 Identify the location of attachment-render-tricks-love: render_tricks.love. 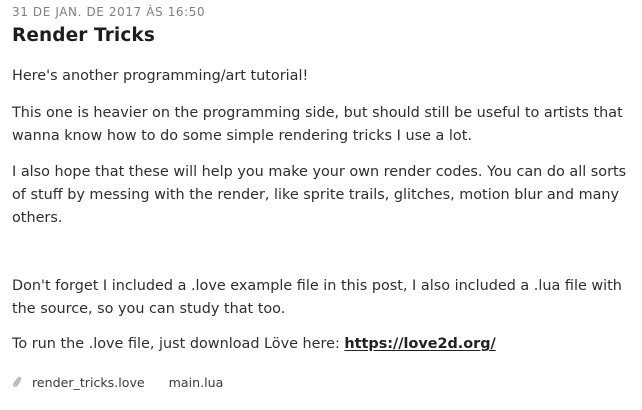
(88, 382).